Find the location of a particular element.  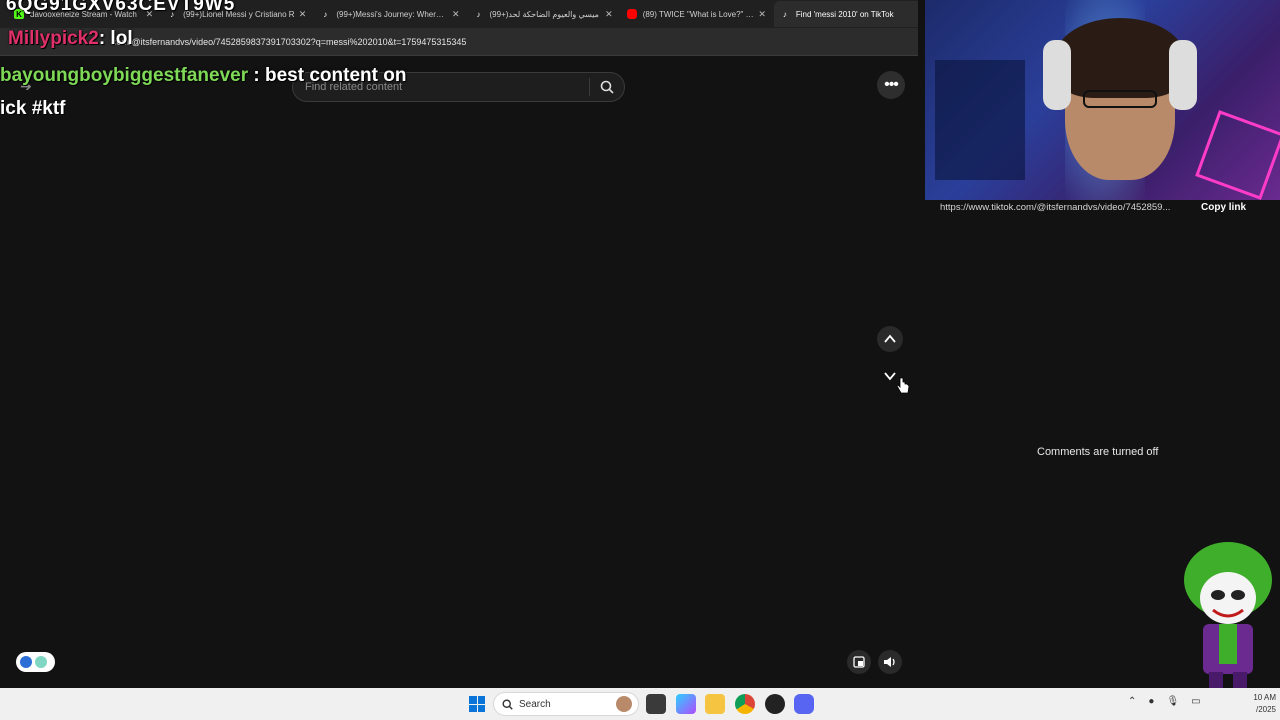

chevron-up-icon: ⌃ is located at coordinates (1132, 701).